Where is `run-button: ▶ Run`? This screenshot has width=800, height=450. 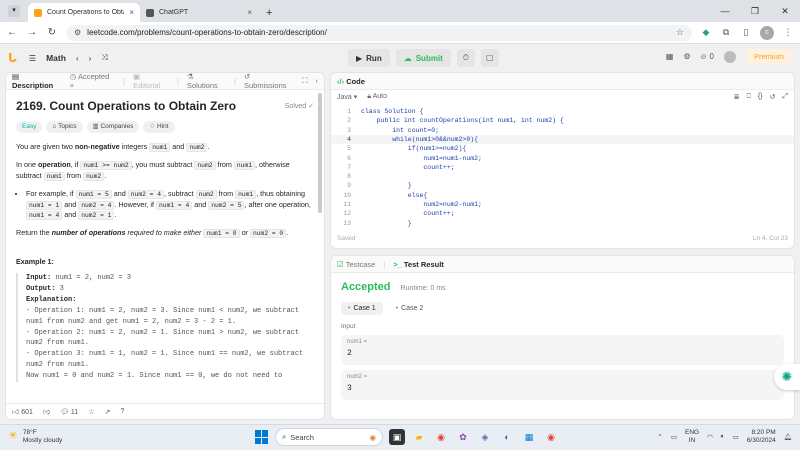 run-button: ▶ Run is located at coordinates (369, 58).